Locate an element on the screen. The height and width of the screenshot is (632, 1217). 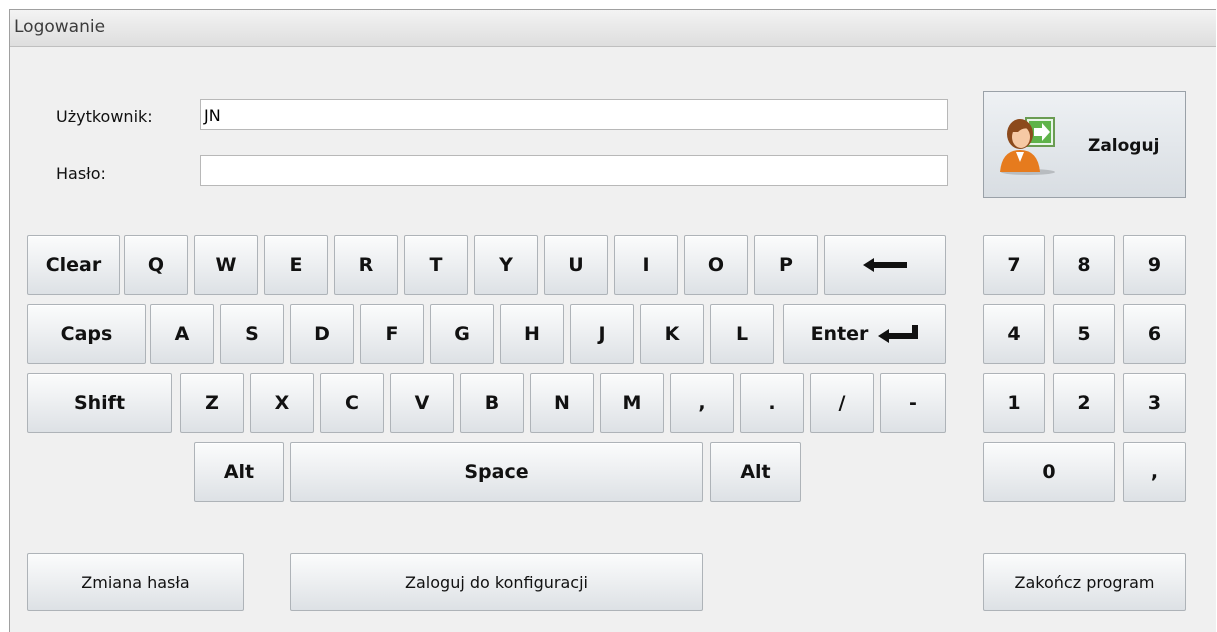
key-h: H is located at coordinates (532, 334).